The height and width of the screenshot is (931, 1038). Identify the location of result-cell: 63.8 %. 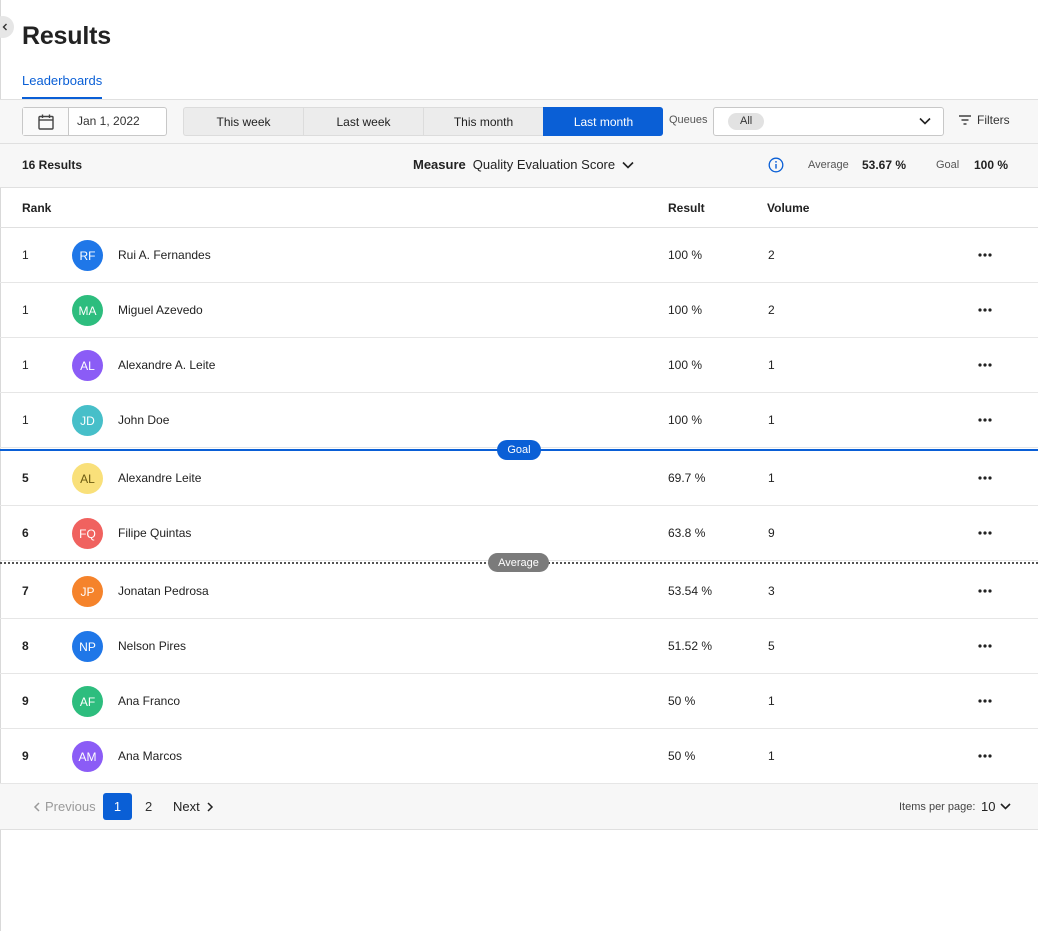
(687, 533).